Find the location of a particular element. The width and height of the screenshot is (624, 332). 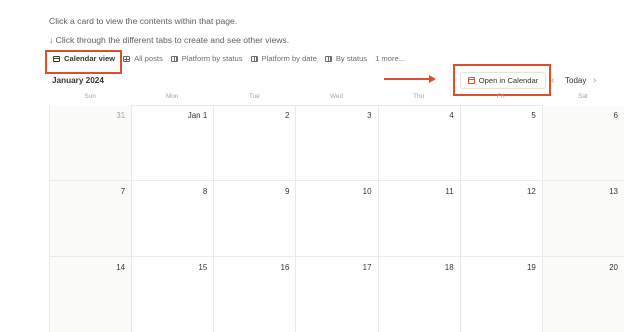

day-number: 2 is located at coordinates (287, 115).